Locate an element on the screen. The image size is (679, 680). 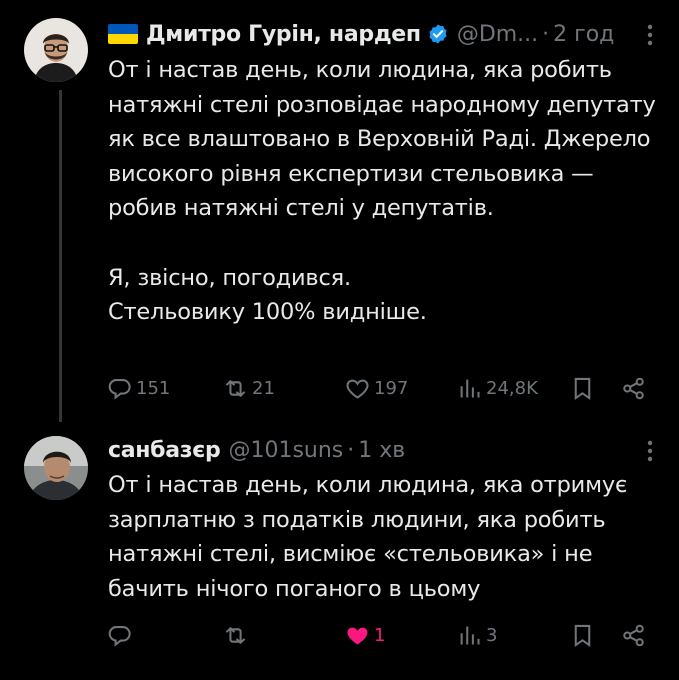
view-count: 24,8K is located at coordinates (512, 388).